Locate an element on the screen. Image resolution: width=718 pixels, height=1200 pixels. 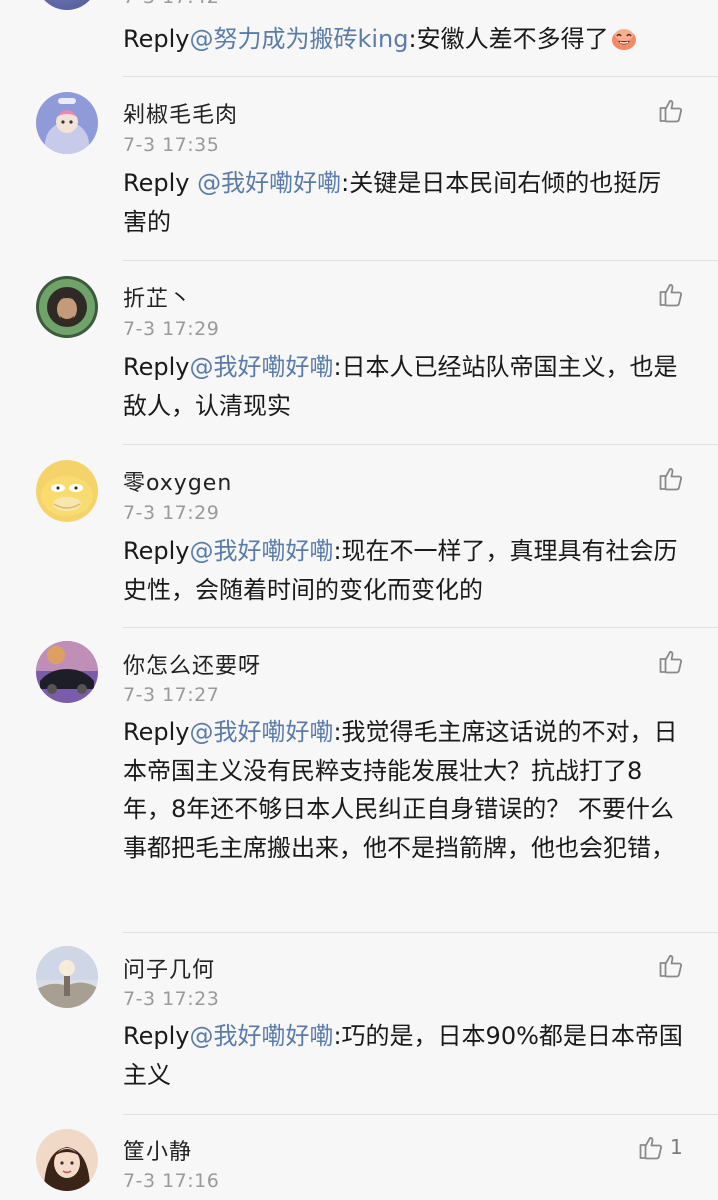
username: 剁椒毛毛肉 is located at coordinates (180, 113).